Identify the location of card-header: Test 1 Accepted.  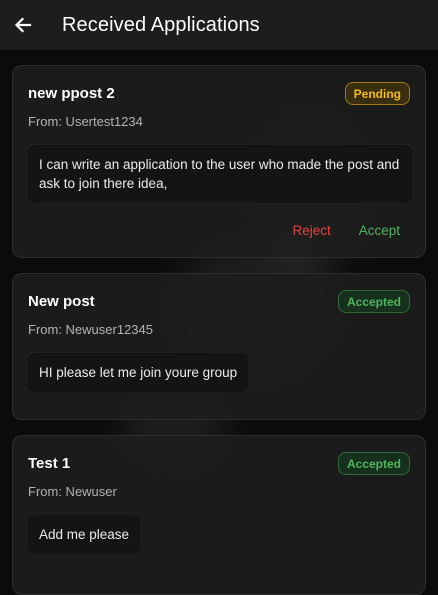
(219, 464).